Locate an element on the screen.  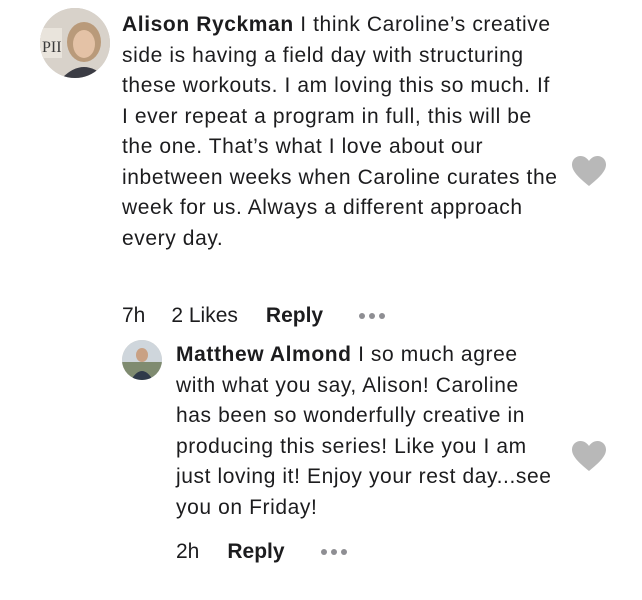
avatar: PII is located at coordinates (75, 43).